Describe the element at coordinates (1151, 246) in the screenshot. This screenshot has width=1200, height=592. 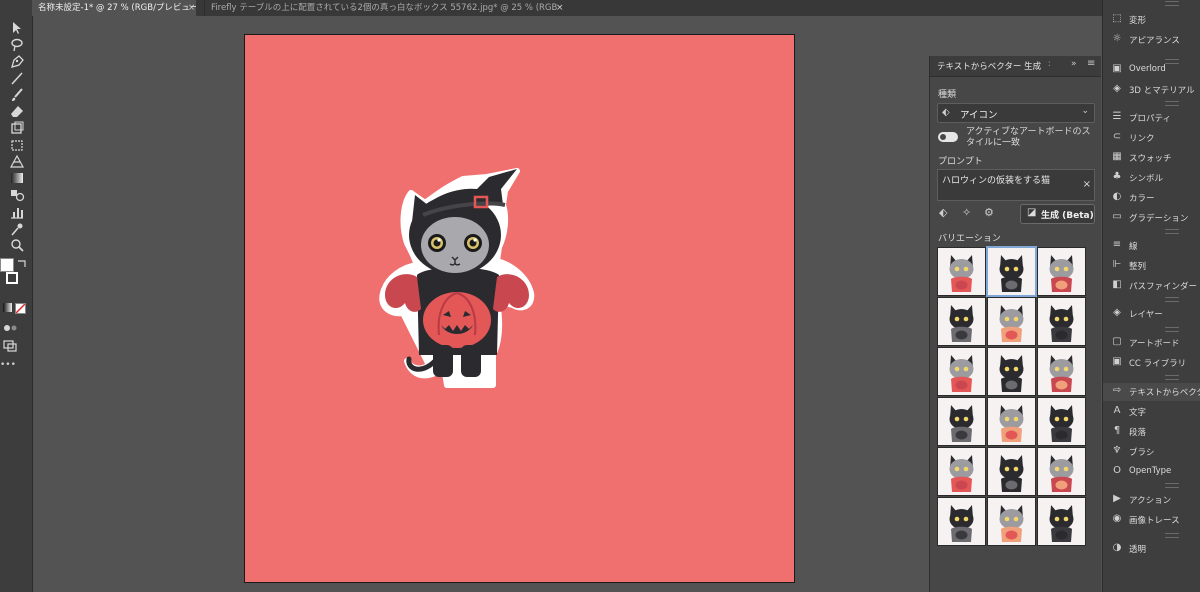
I see `dock-item-stroke: ≡ 線` at that location.